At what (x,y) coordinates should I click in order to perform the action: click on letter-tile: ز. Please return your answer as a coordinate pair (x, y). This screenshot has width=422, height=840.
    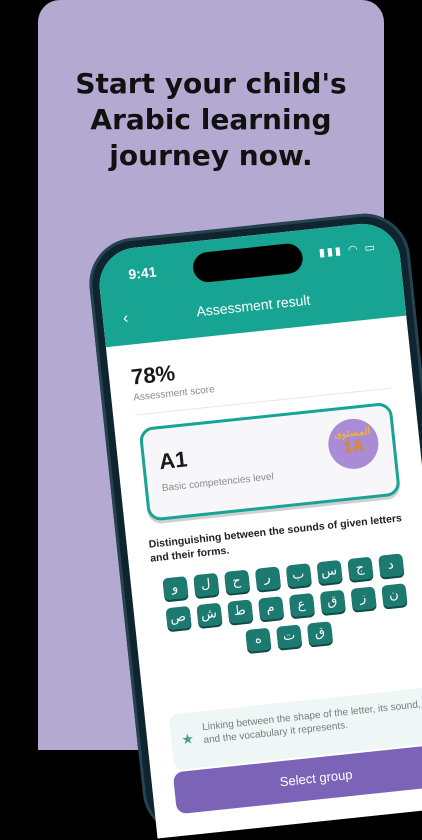
    Looking at the image, I should click on (363, 598).